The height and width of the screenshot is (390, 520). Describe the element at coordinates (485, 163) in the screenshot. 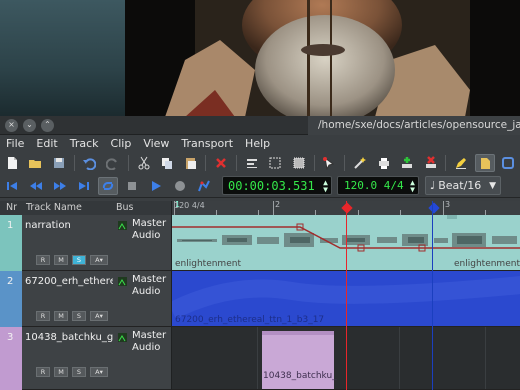

I see `clip-tool-icon` at that location.